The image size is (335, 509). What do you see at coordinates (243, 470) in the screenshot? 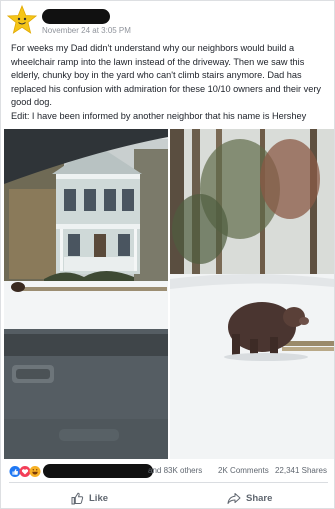
I see `comments-count: 2K Comments` at bounding box center [243, 470].